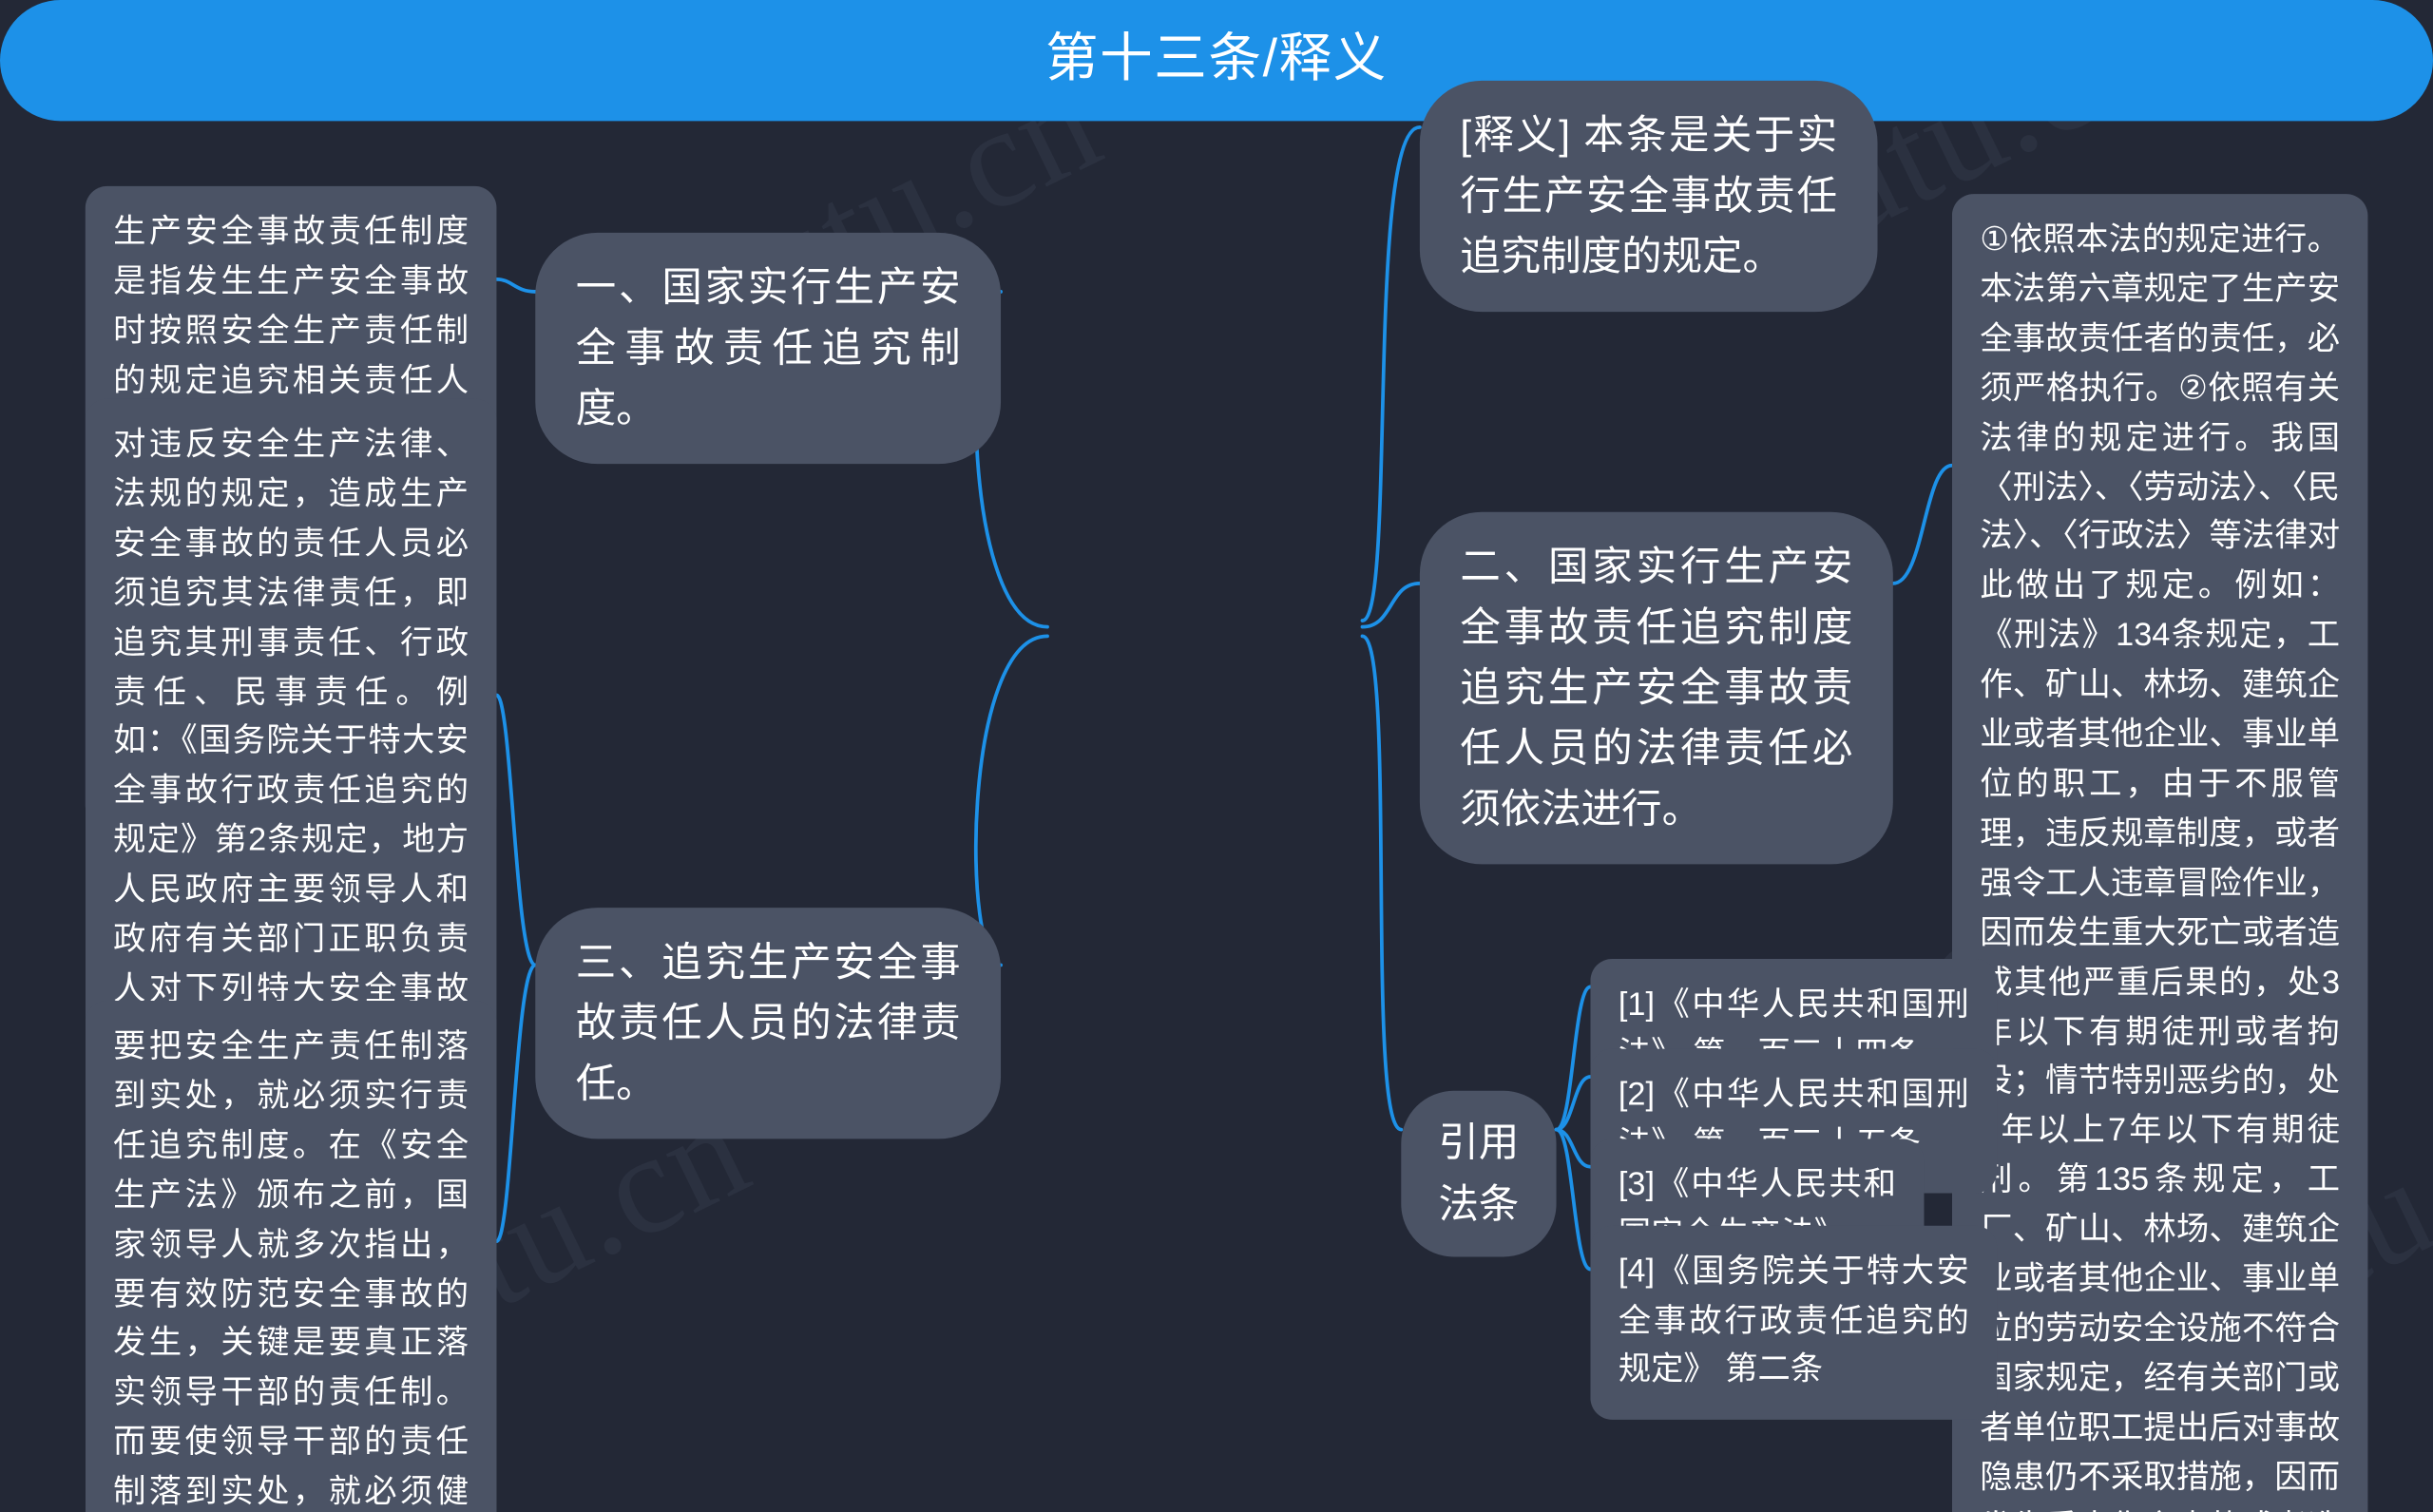 Image resolution: width=2433 pixels, height=1512 pixels. Describe the element at coordinates (1391, 605) in the screenshot. I see `edge-root-branch2` at that location.